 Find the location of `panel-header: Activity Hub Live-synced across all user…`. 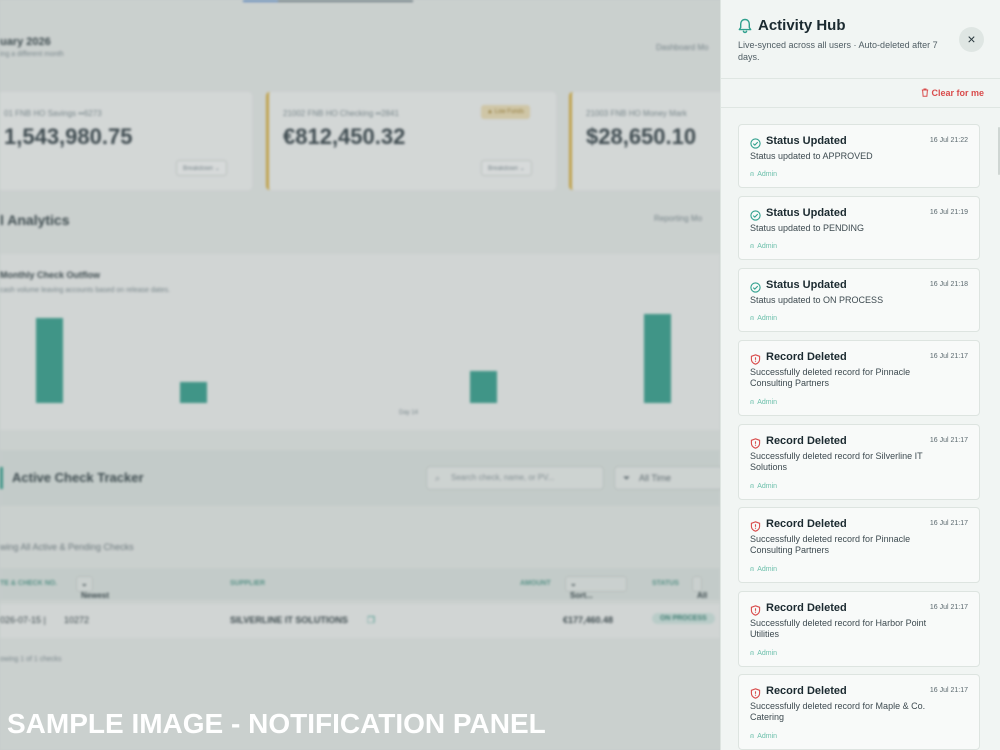

panel-header: Activity Hub Live-synced across all user… is located at coordinates (860, 39).